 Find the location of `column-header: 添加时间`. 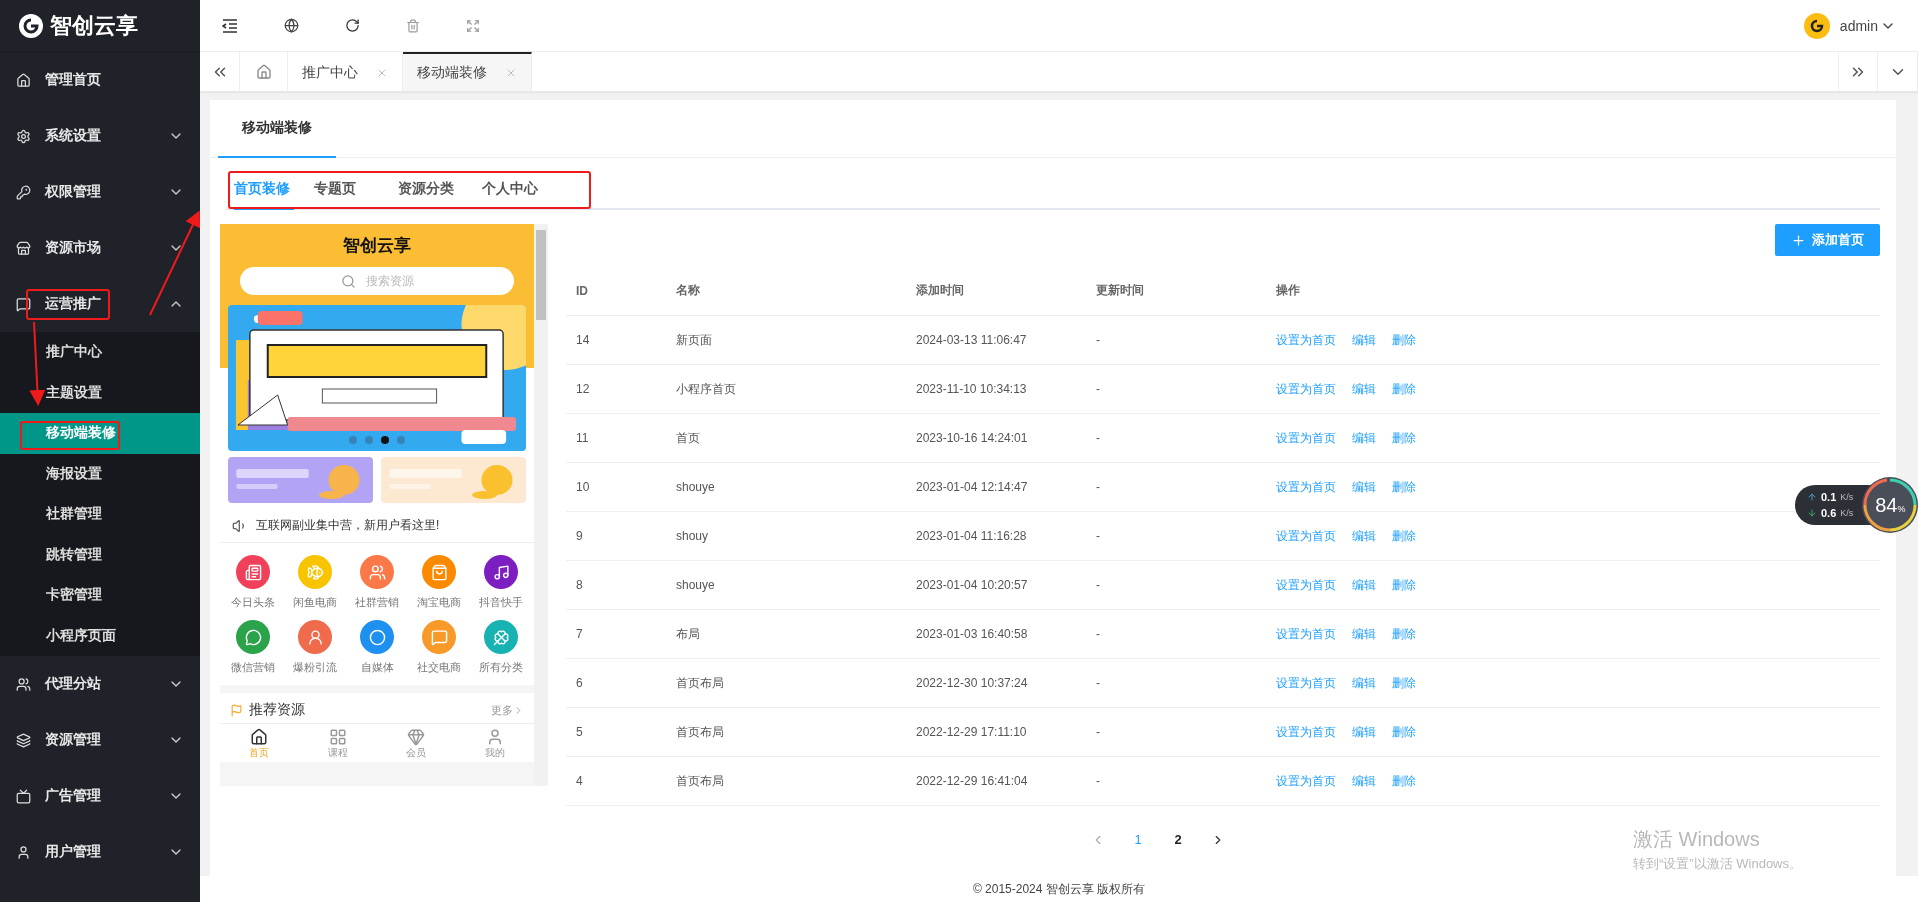

column-header: 添加时间 is located at coordinates (940, 290).